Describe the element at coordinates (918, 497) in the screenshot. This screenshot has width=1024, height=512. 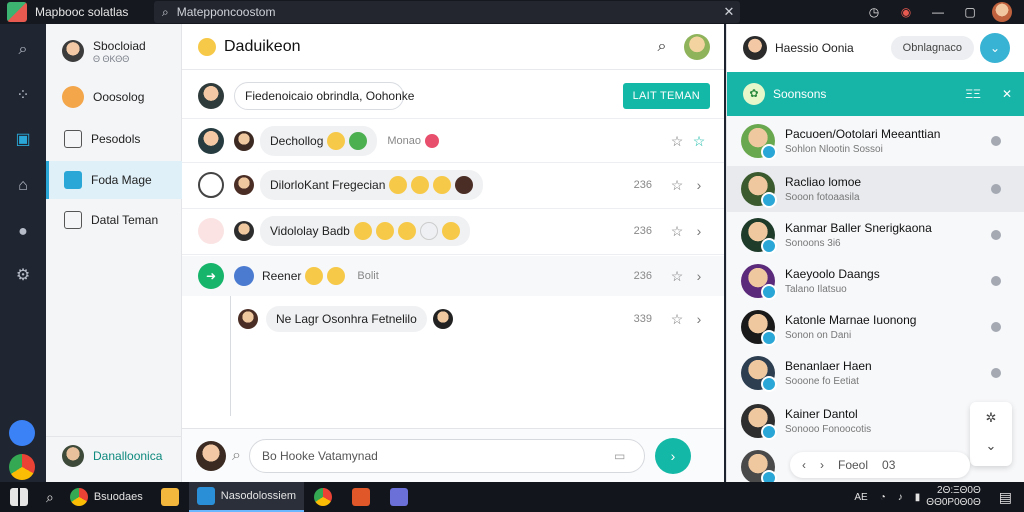
I see `battery-icon: ▮` at that location.